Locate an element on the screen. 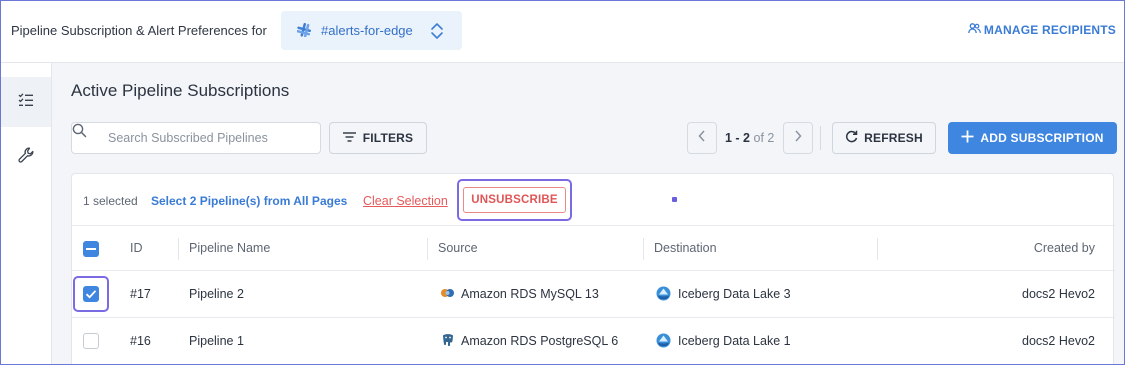 The width and height of the screenshot is (1125, 365). select-all-checkbox is located at coordinates (91, 249).